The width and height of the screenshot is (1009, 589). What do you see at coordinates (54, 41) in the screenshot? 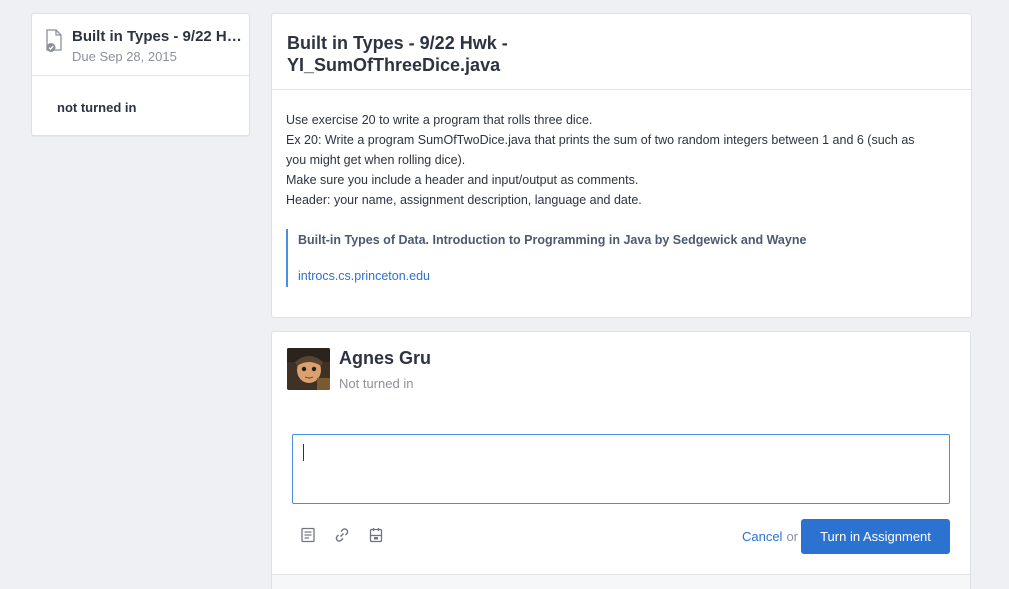
I see `document-check-icon` at bounding box center [54, 41].